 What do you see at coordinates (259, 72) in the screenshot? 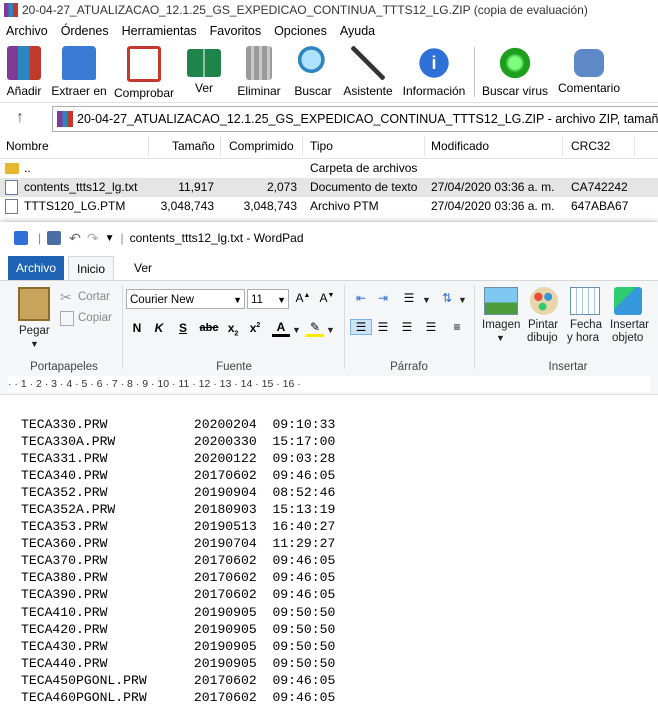
I see `delete-button: Eliminar` at bounding box center [259, 72].